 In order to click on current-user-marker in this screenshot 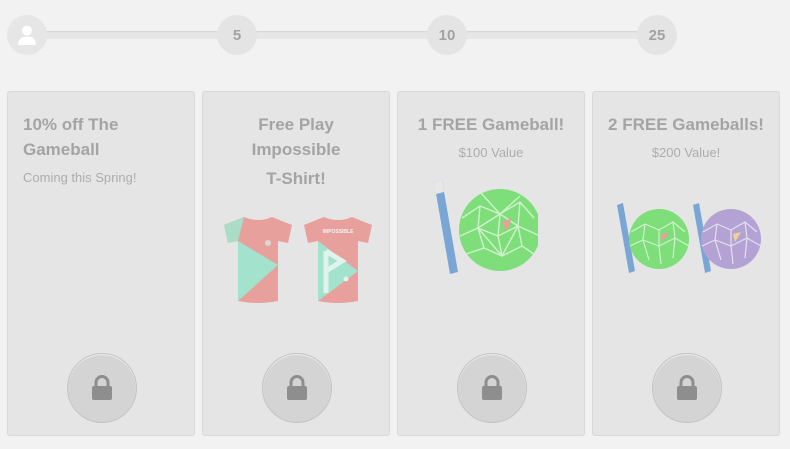, I will do `click(27, 35)`.